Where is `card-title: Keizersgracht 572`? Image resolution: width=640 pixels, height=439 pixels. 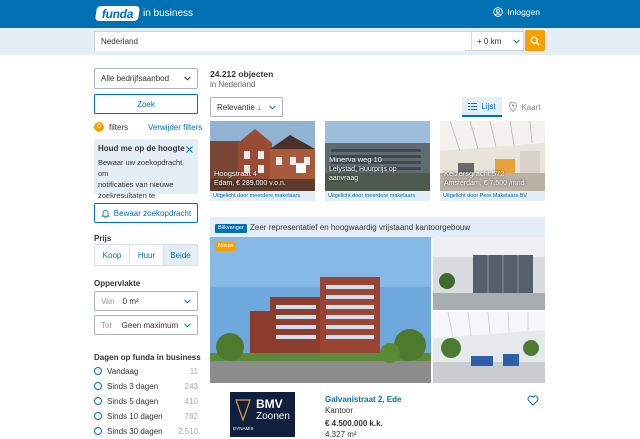
card-title: Keizersgracht 572 is located at coordinates (474, 173).